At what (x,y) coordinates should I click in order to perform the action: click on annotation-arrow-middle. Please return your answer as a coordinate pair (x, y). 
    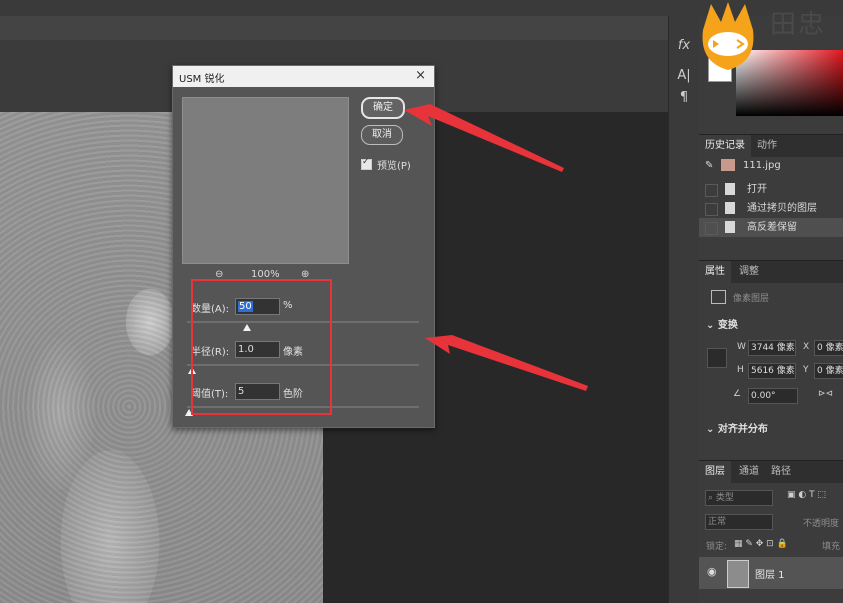
    Looking at the image, I should click on (506, 363).